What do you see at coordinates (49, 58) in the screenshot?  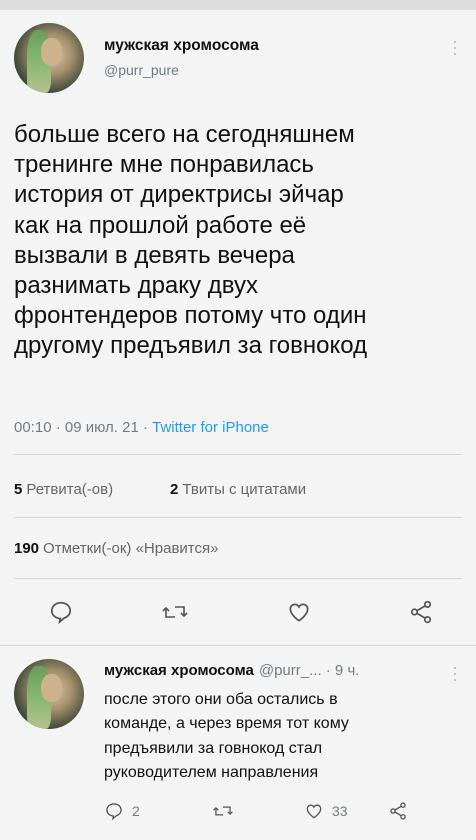 I see `author-avatar` at bounding box center [49, 58].